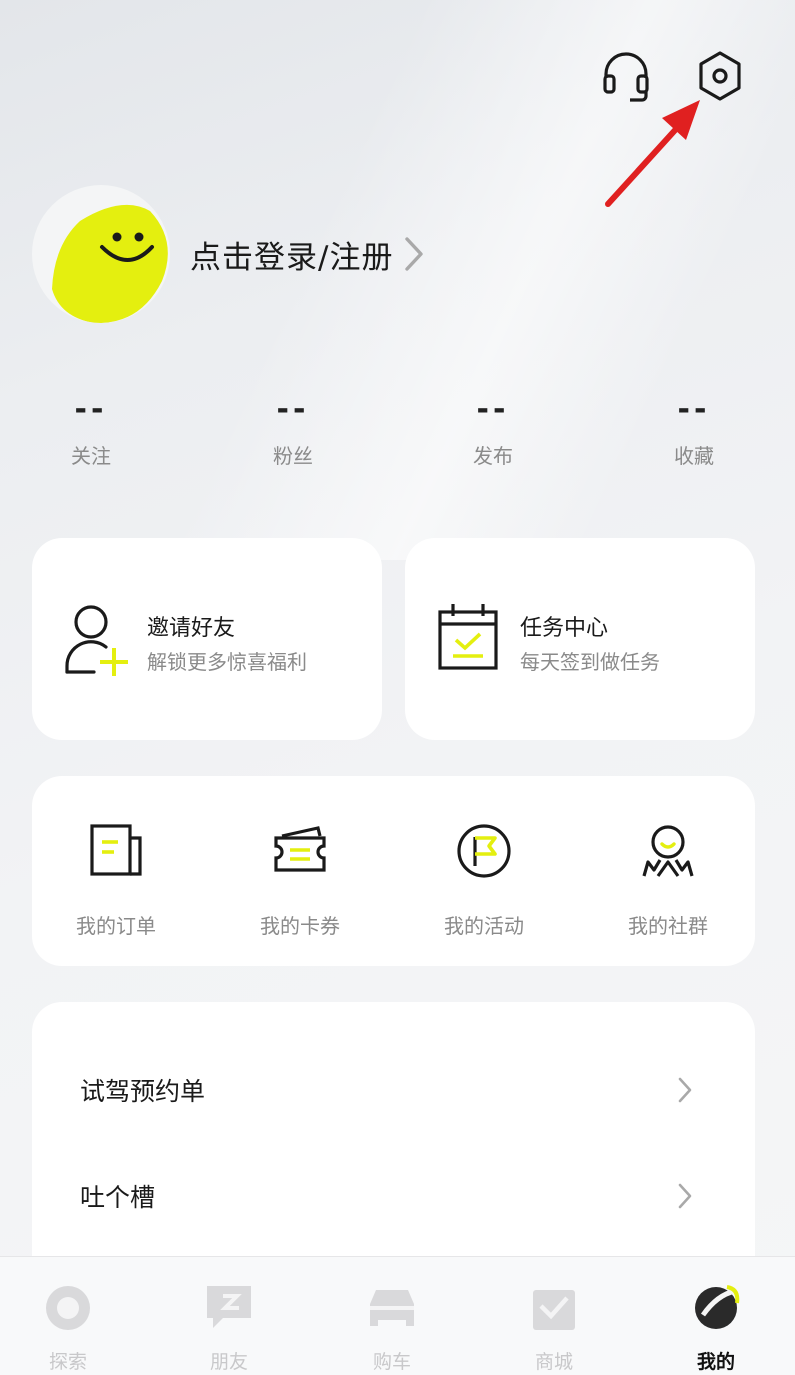 The image size is (795, 1375). Describe the element at coordinates (227, 662) in the screenshot. I see `card-subtitle: 解锁更多惊喜福利` at that location.